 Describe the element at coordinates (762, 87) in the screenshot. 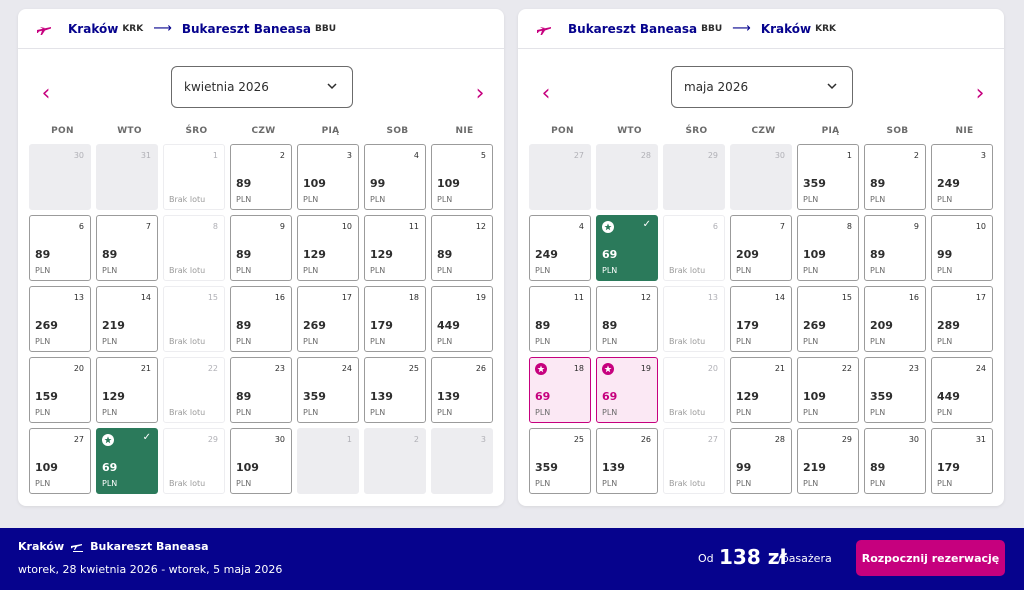

I see `month-dropdown: maja 2026` at that location.